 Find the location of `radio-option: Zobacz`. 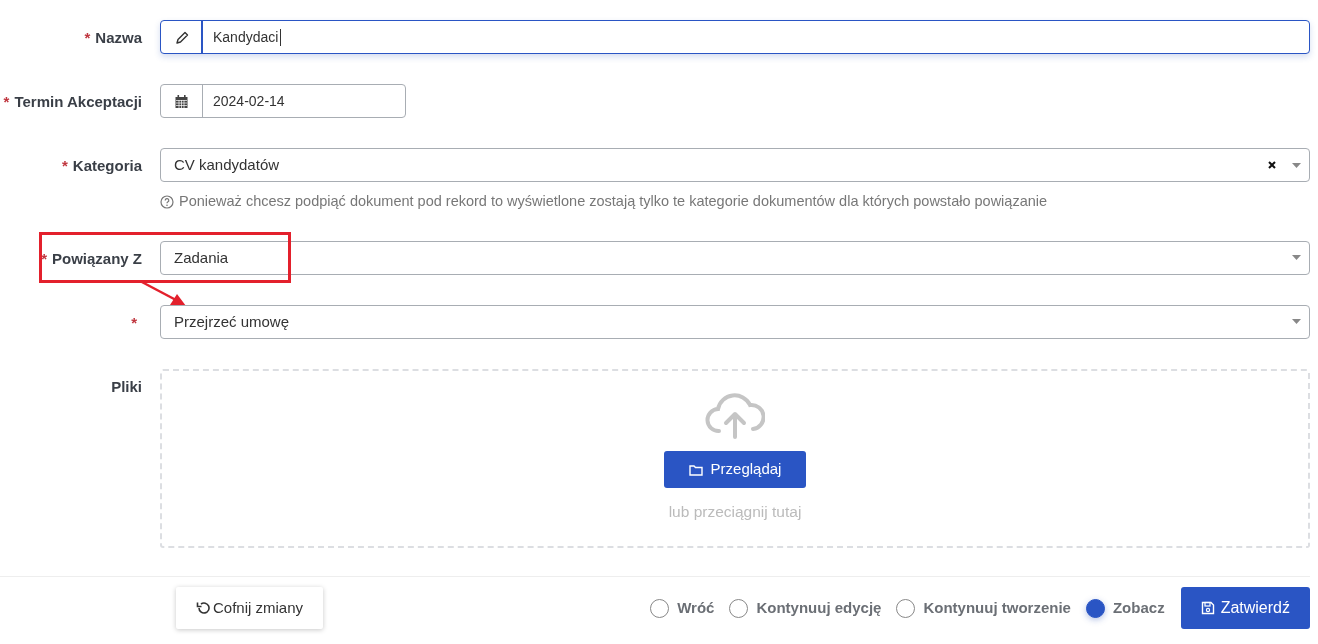

radio-option: Zobacz is located at coordinates (1125, 608).